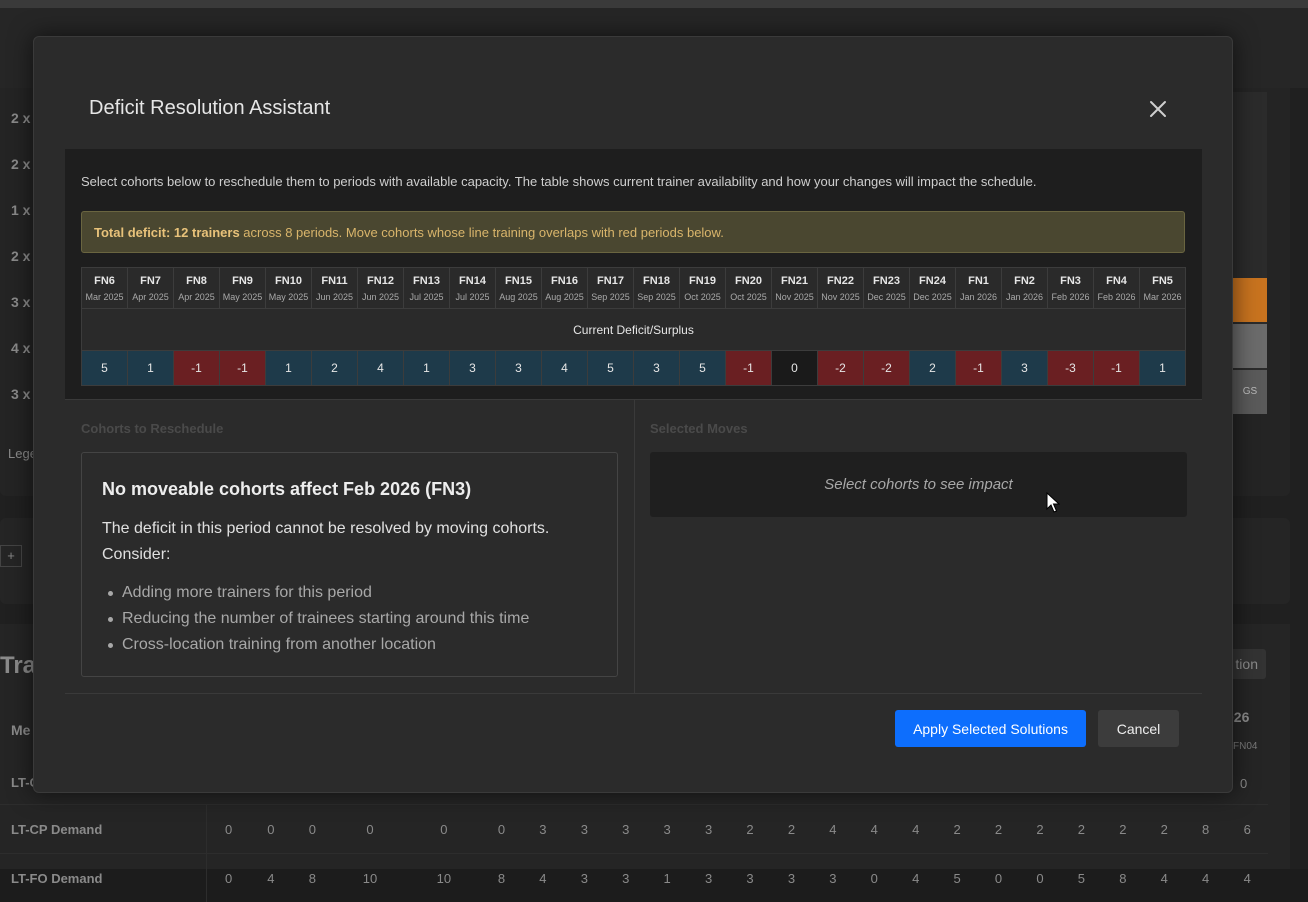 The image size is (1308, 902). I want to click on period-header: FN4Feb 2026, so click(1117, 288).